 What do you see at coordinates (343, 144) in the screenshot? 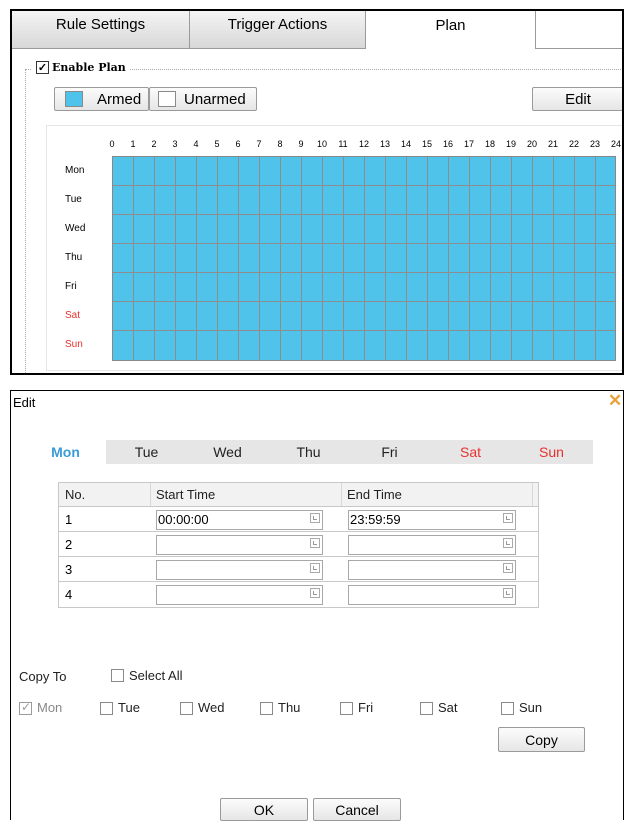
I see `hour-tick-label: 11` at bounding box center [343, 144].